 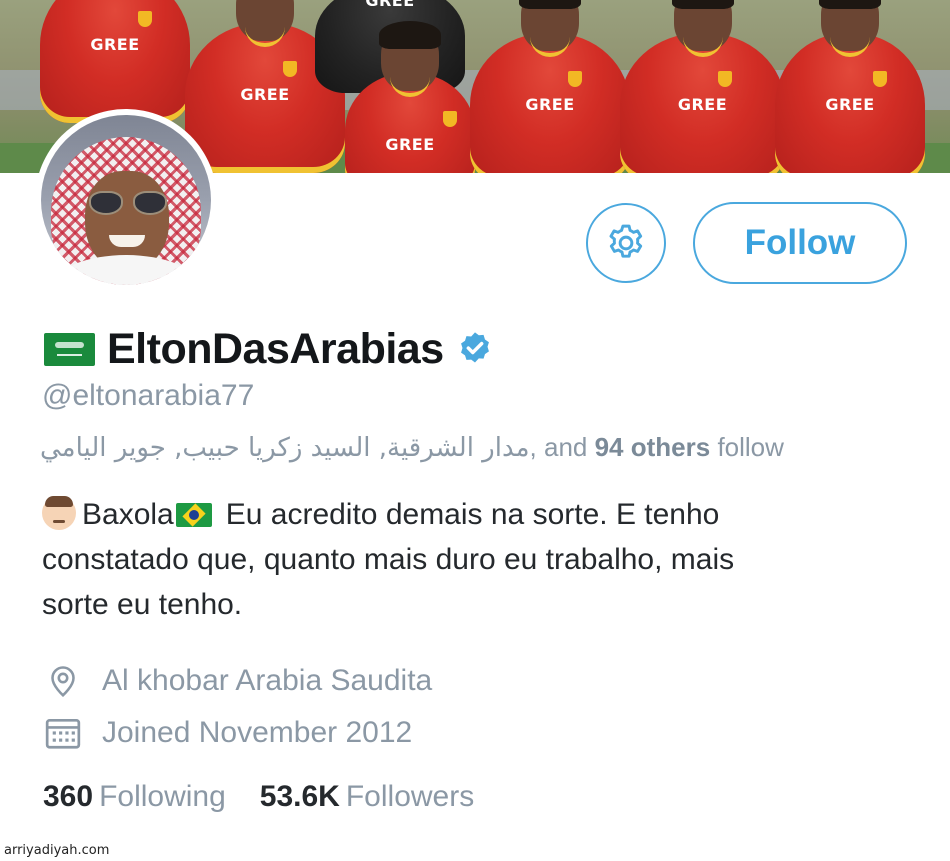 I want to click on following-stat: 360 Following, so click(x=134, y=797).